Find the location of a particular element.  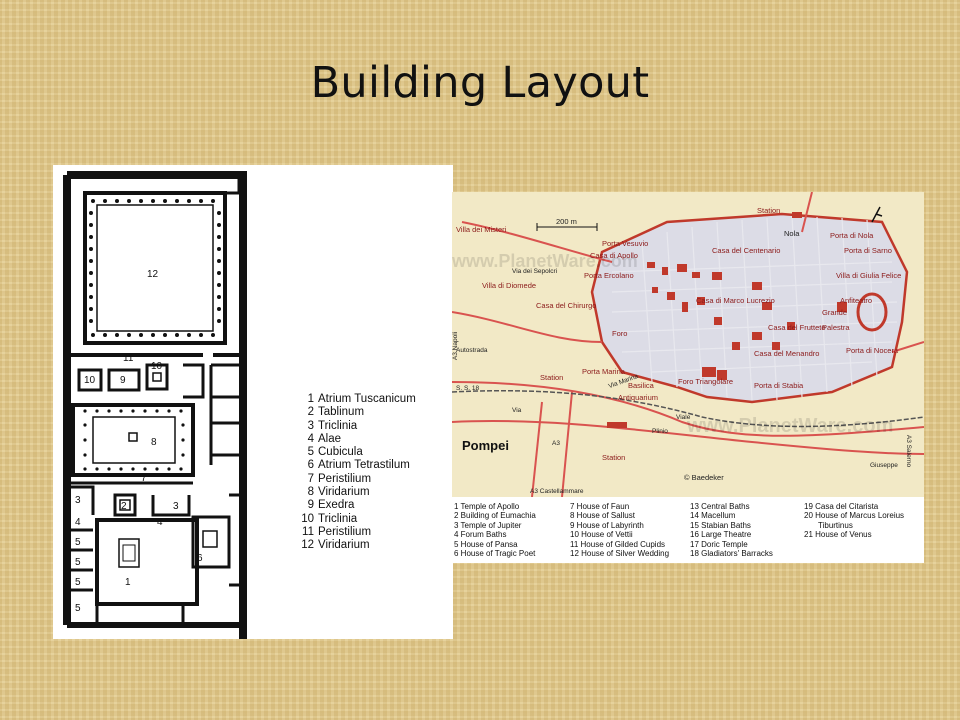

watermark-bottom: www.PlanetWare.com is located at coordinates (789, 426).